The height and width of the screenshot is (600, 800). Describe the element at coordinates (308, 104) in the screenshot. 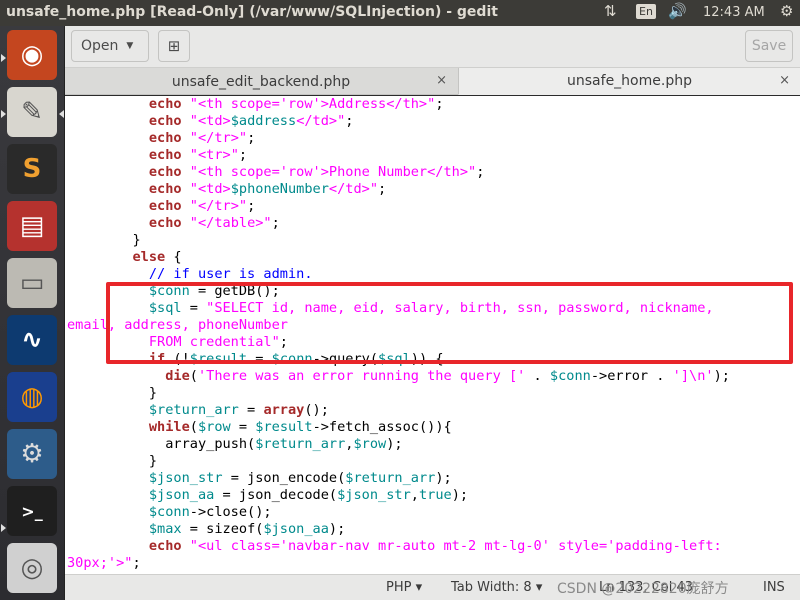

I see `code-token: "<th scope='row'>Address</th>"` at that location.